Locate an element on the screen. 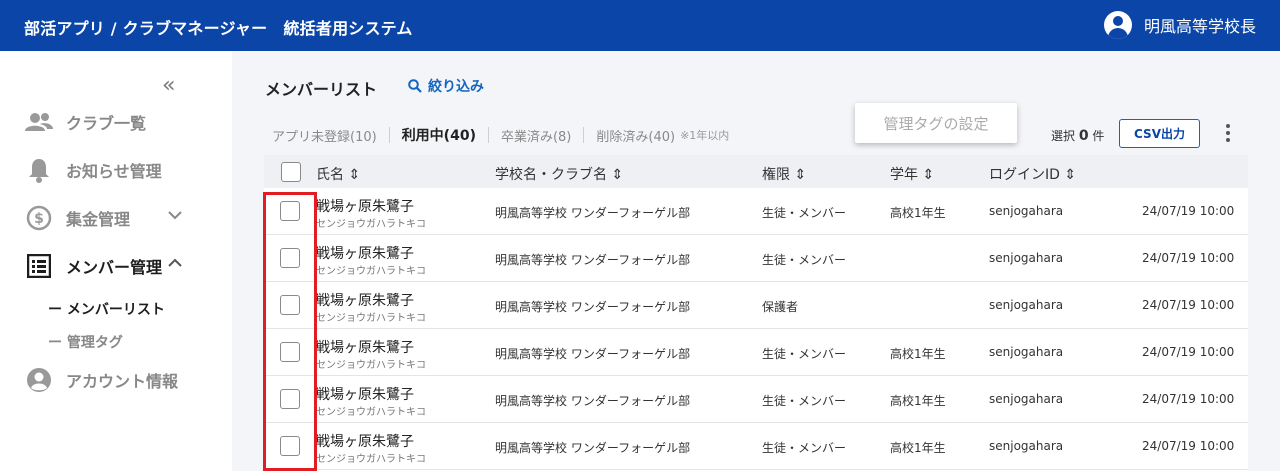  account-icon is located at coordinates (39, 380).